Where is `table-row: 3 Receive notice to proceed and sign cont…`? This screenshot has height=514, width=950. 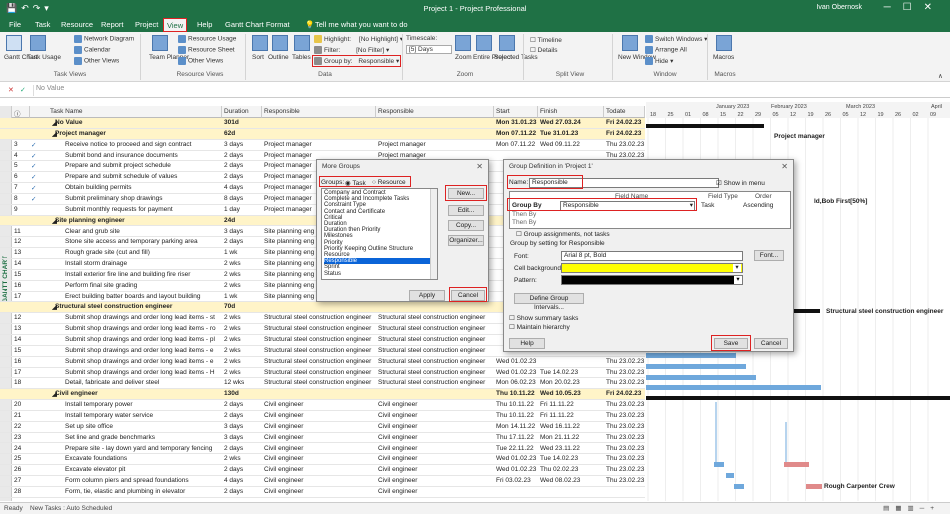
table-row: 3 Receive notice to proceed and sign cont… is located at coordinates (322, 145).